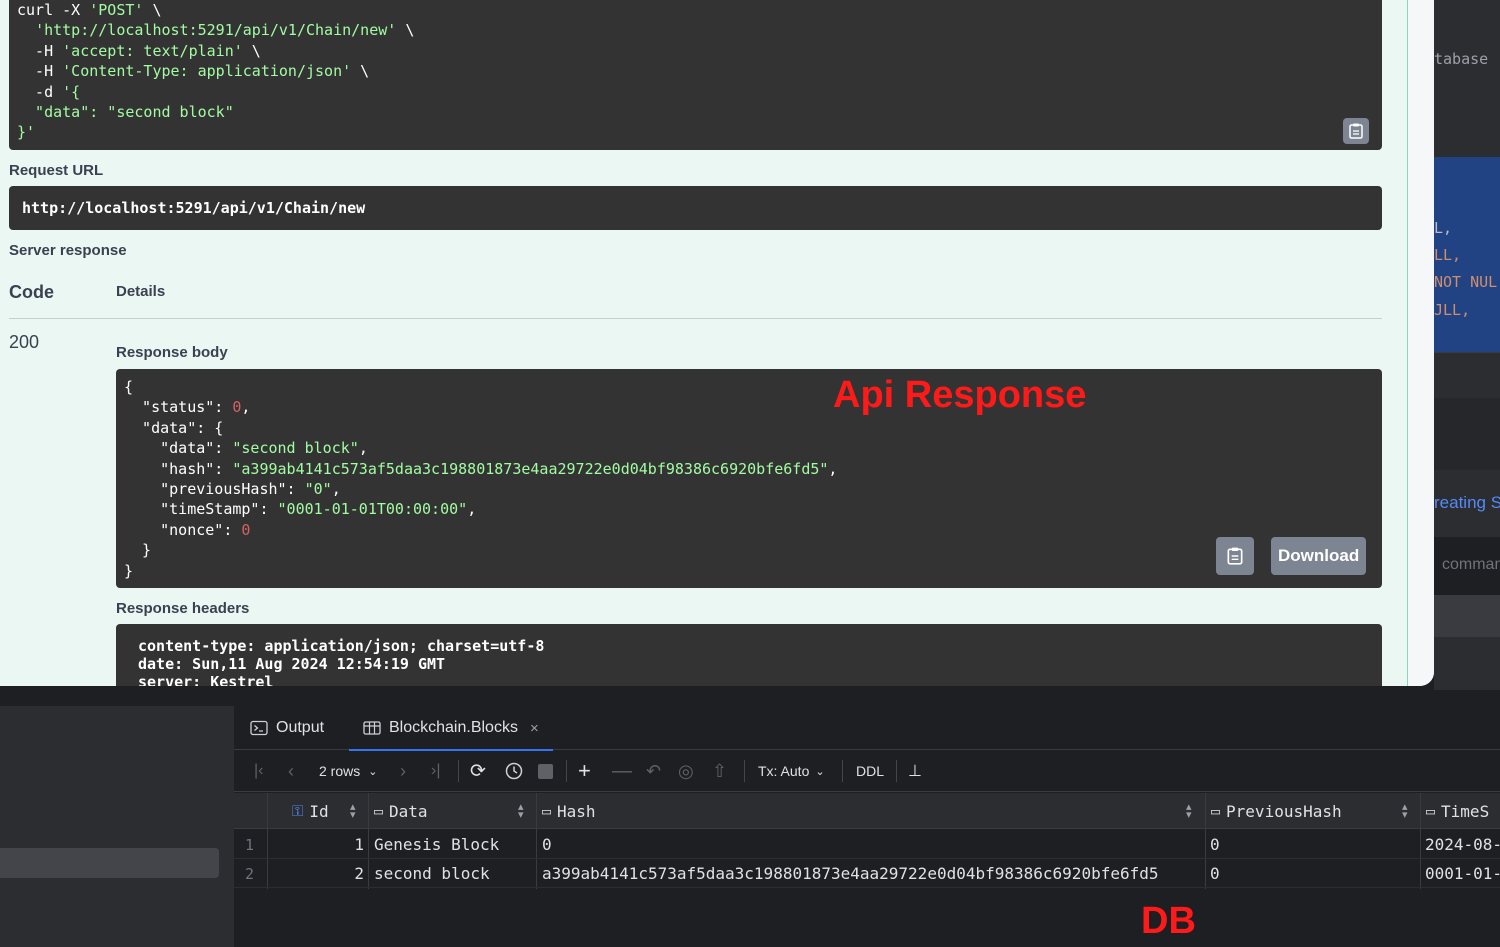 The width and height of the screenshot is (1500, 947). What do you see at coordinates (1319, 556) in the screenshot?
I see `download-button: Download` at bounding box center [1319, 556].